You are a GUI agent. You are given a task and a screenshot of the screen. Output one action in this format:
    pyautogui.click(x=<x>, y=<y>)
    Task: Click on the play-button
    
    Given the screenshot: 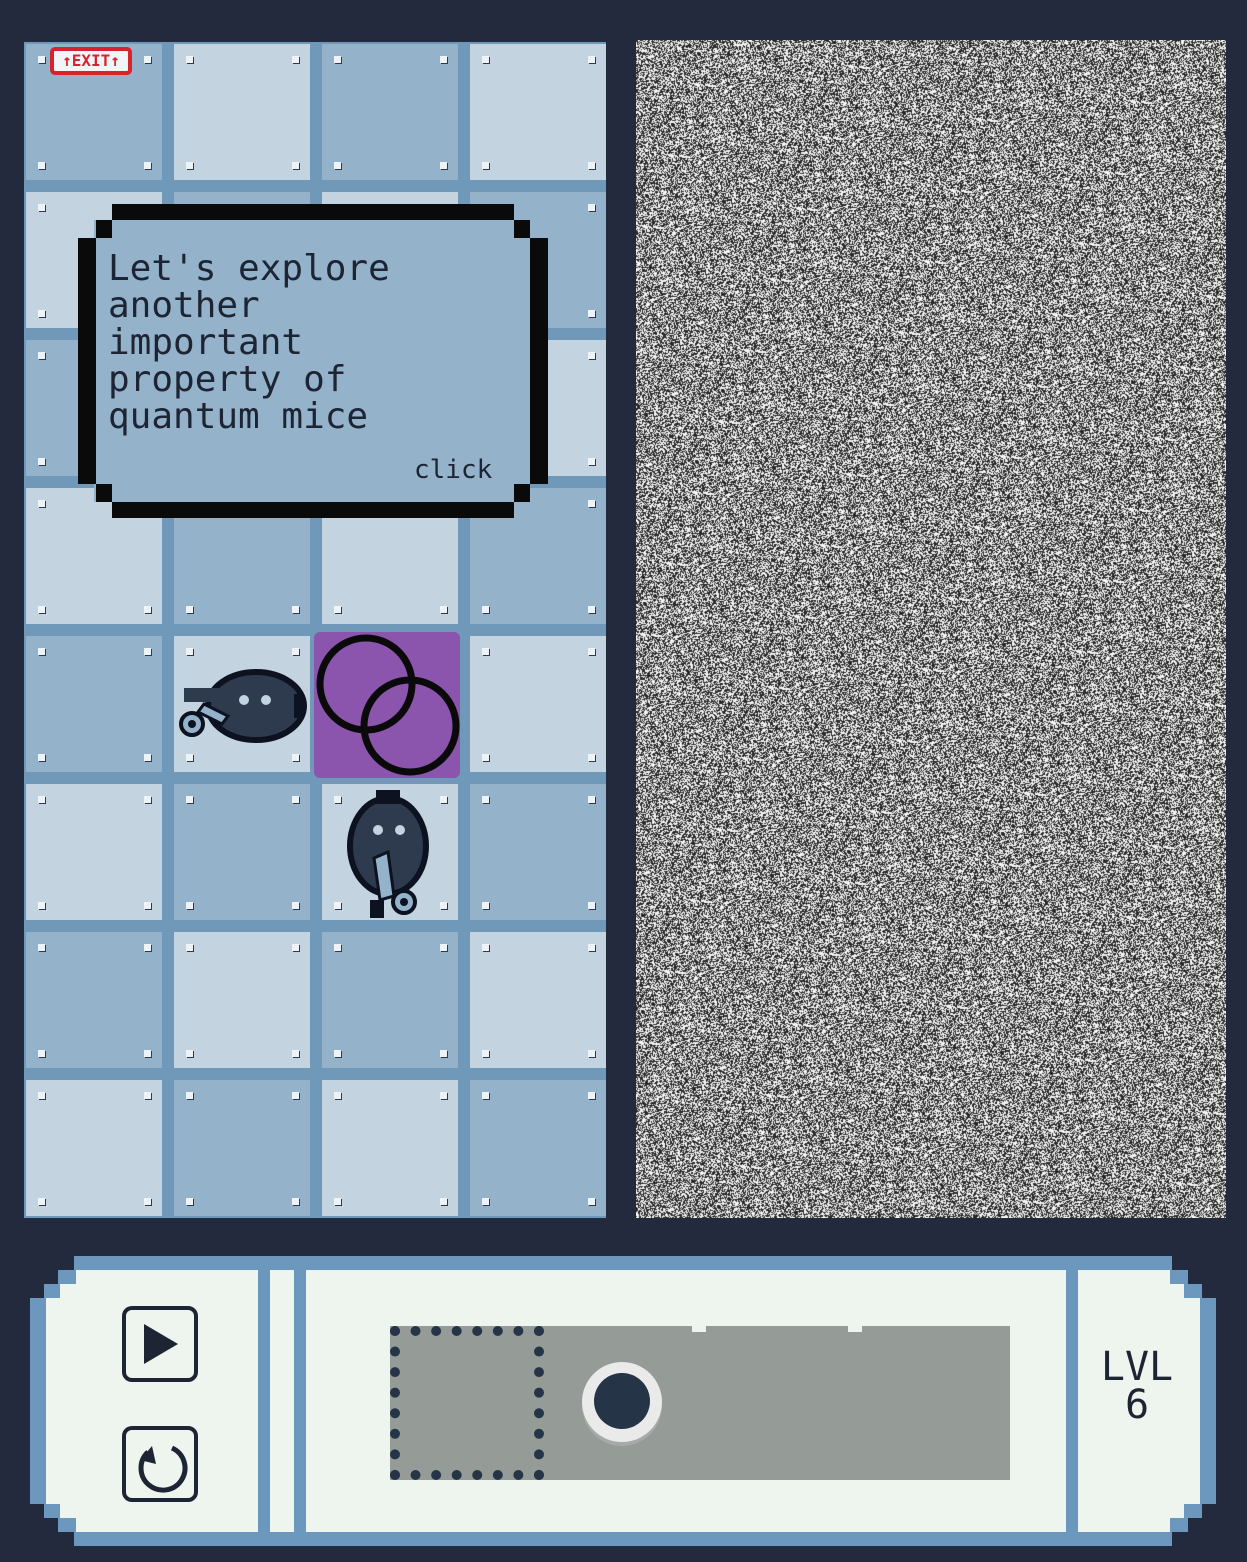 What is the action you would take?
    pyautogui.click(x=160, y=1344)
    